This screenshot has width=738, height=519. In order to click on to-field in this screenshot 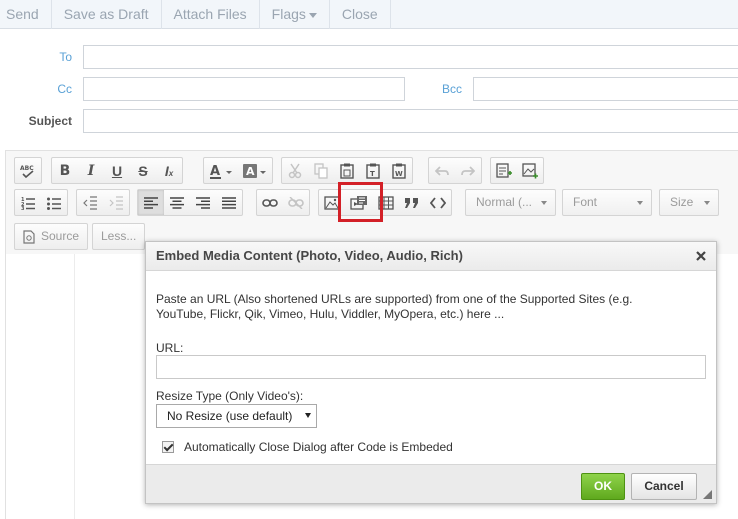, I will do `click(410, 57)`.